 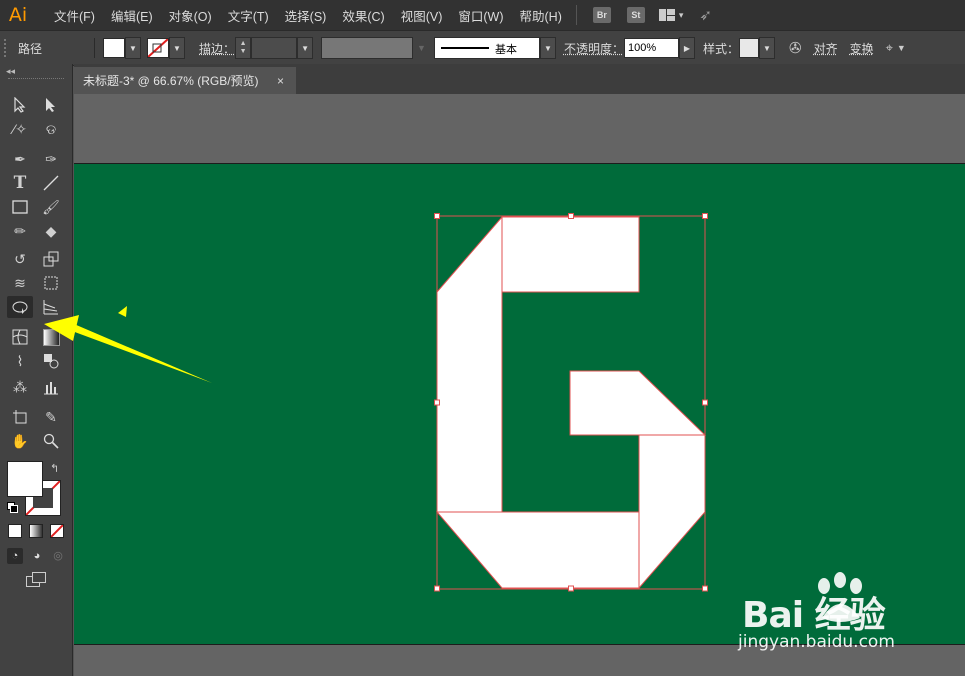 I want to click on fill-color-swatch-front, so click(x=25, y=479).